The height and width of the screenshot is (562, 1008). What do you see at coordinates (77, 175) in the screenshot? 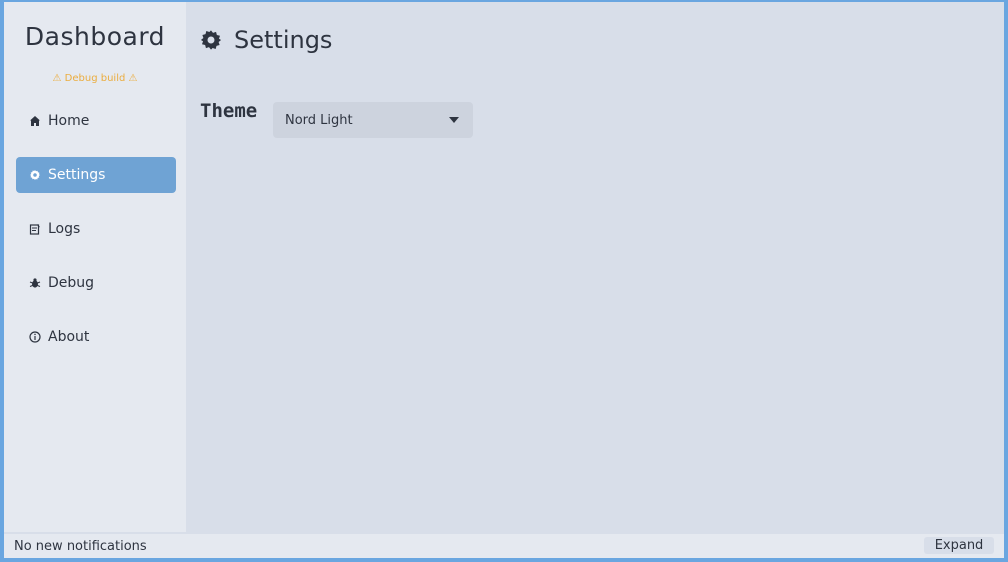
I see `sidebar-item-label: Settings` at bounding box center [77, 175].